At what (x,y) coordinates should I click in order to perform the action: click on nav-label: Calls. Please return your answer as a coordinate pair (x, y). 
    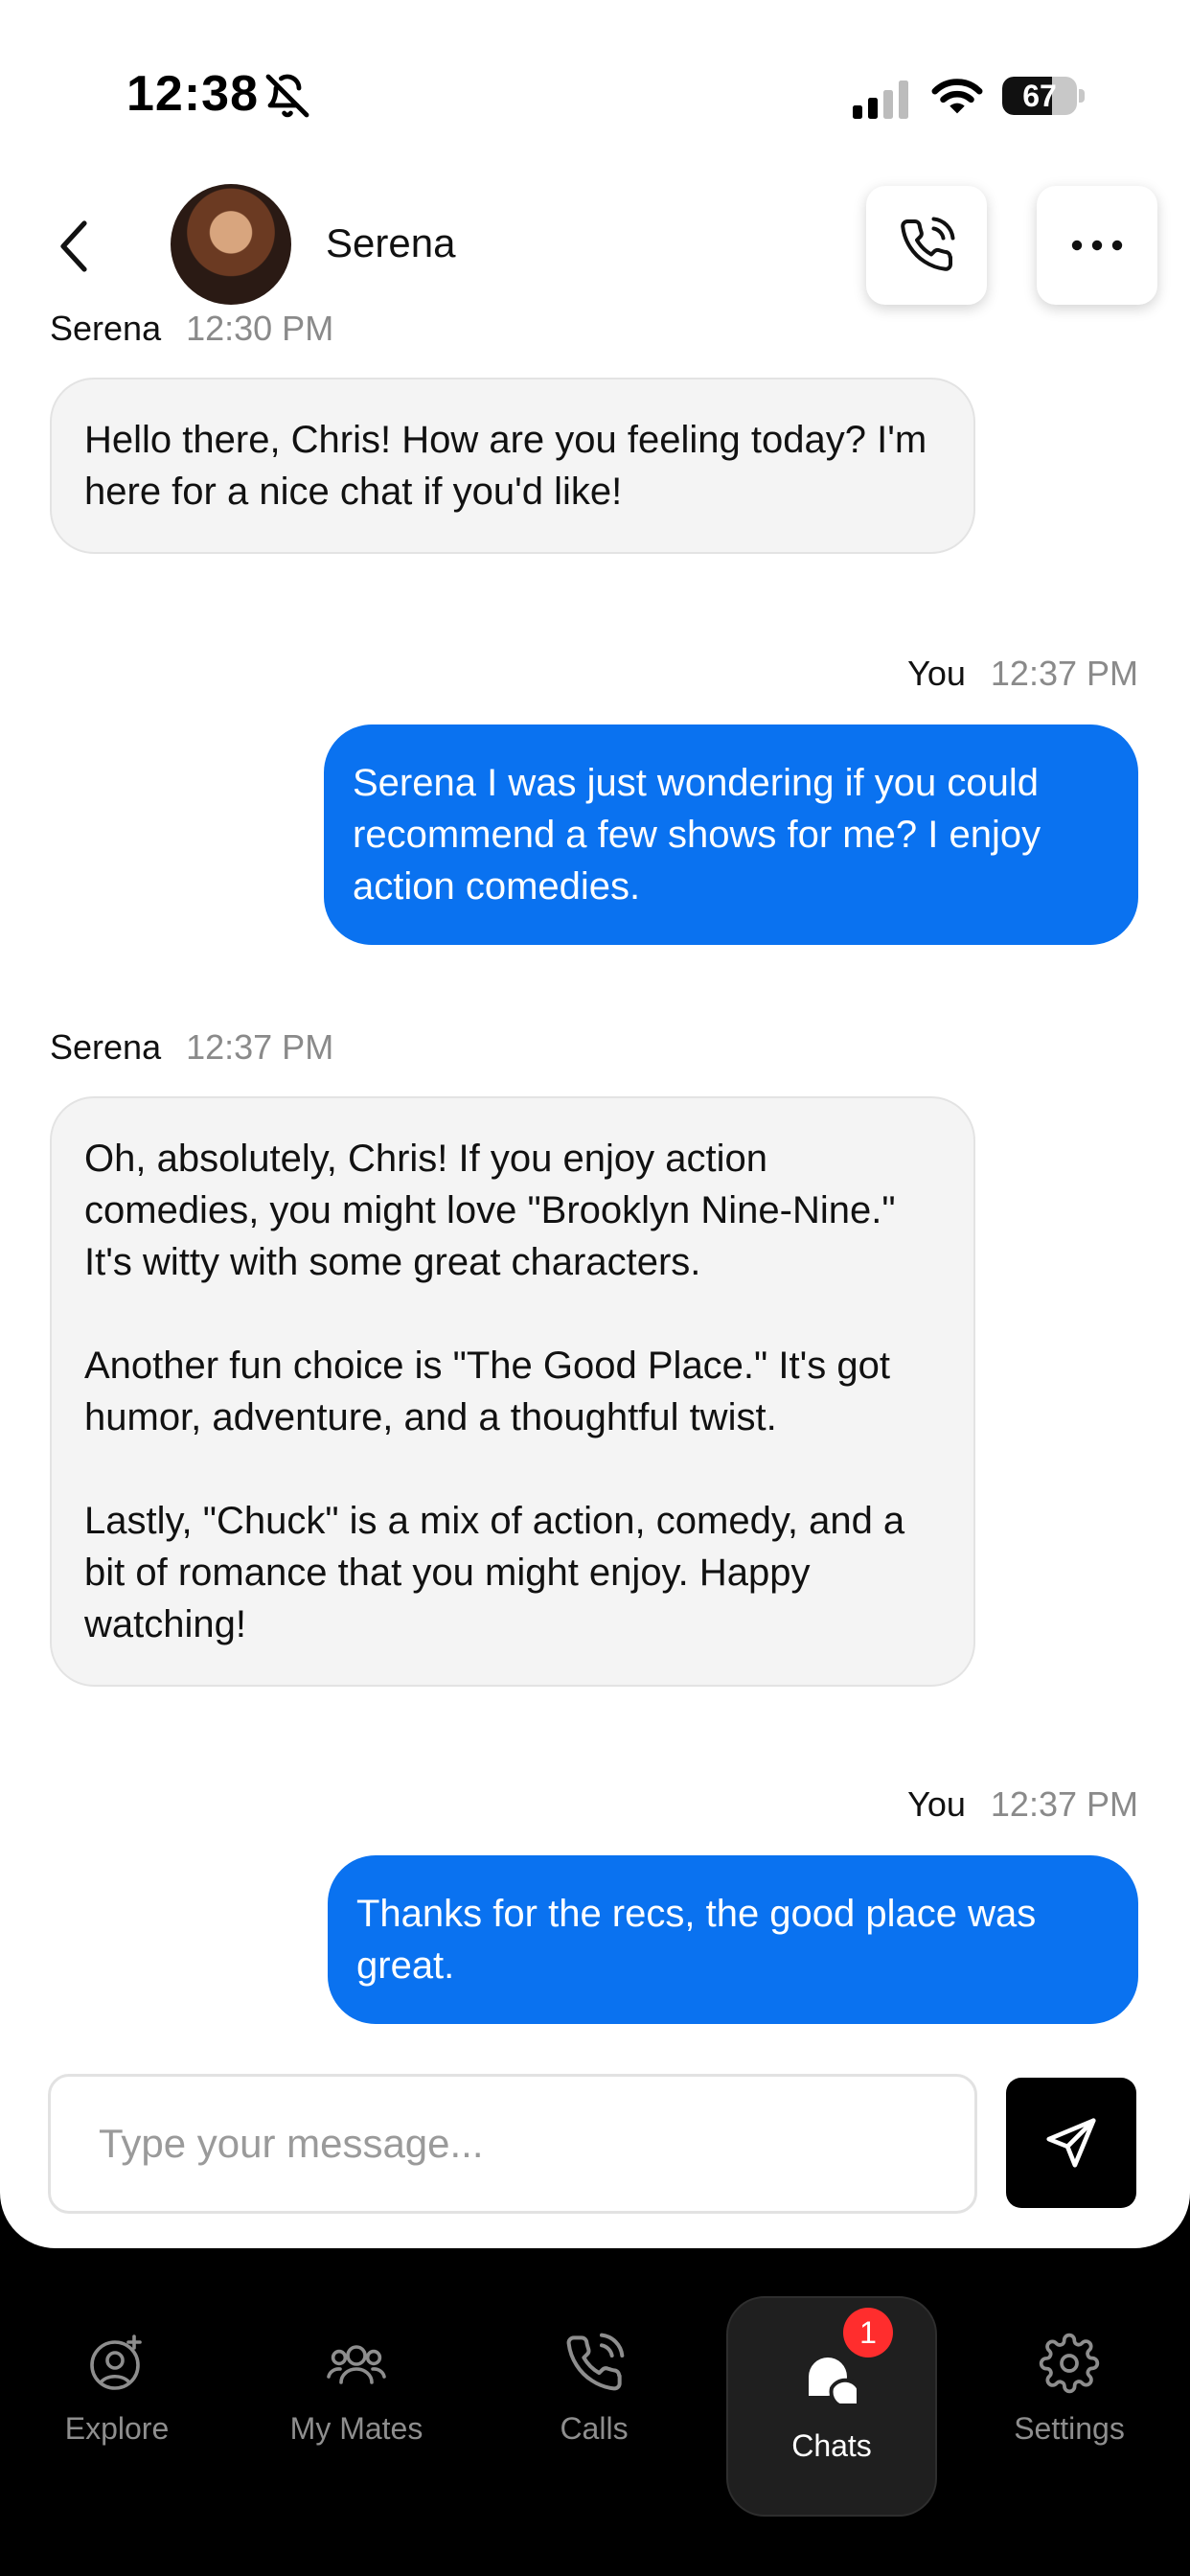
    Looking at the image, I should click on (594, 2428).